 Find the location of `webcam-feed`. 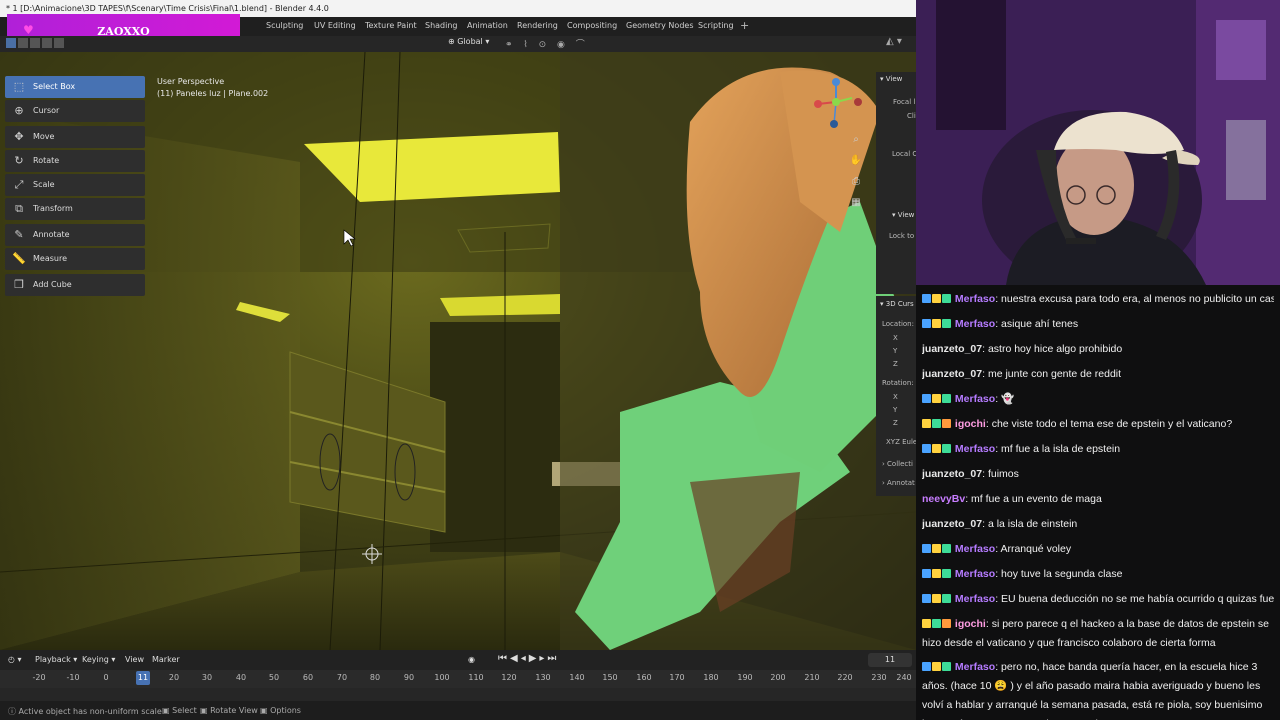

webcam-feed is located at coordinates (1098, 142).